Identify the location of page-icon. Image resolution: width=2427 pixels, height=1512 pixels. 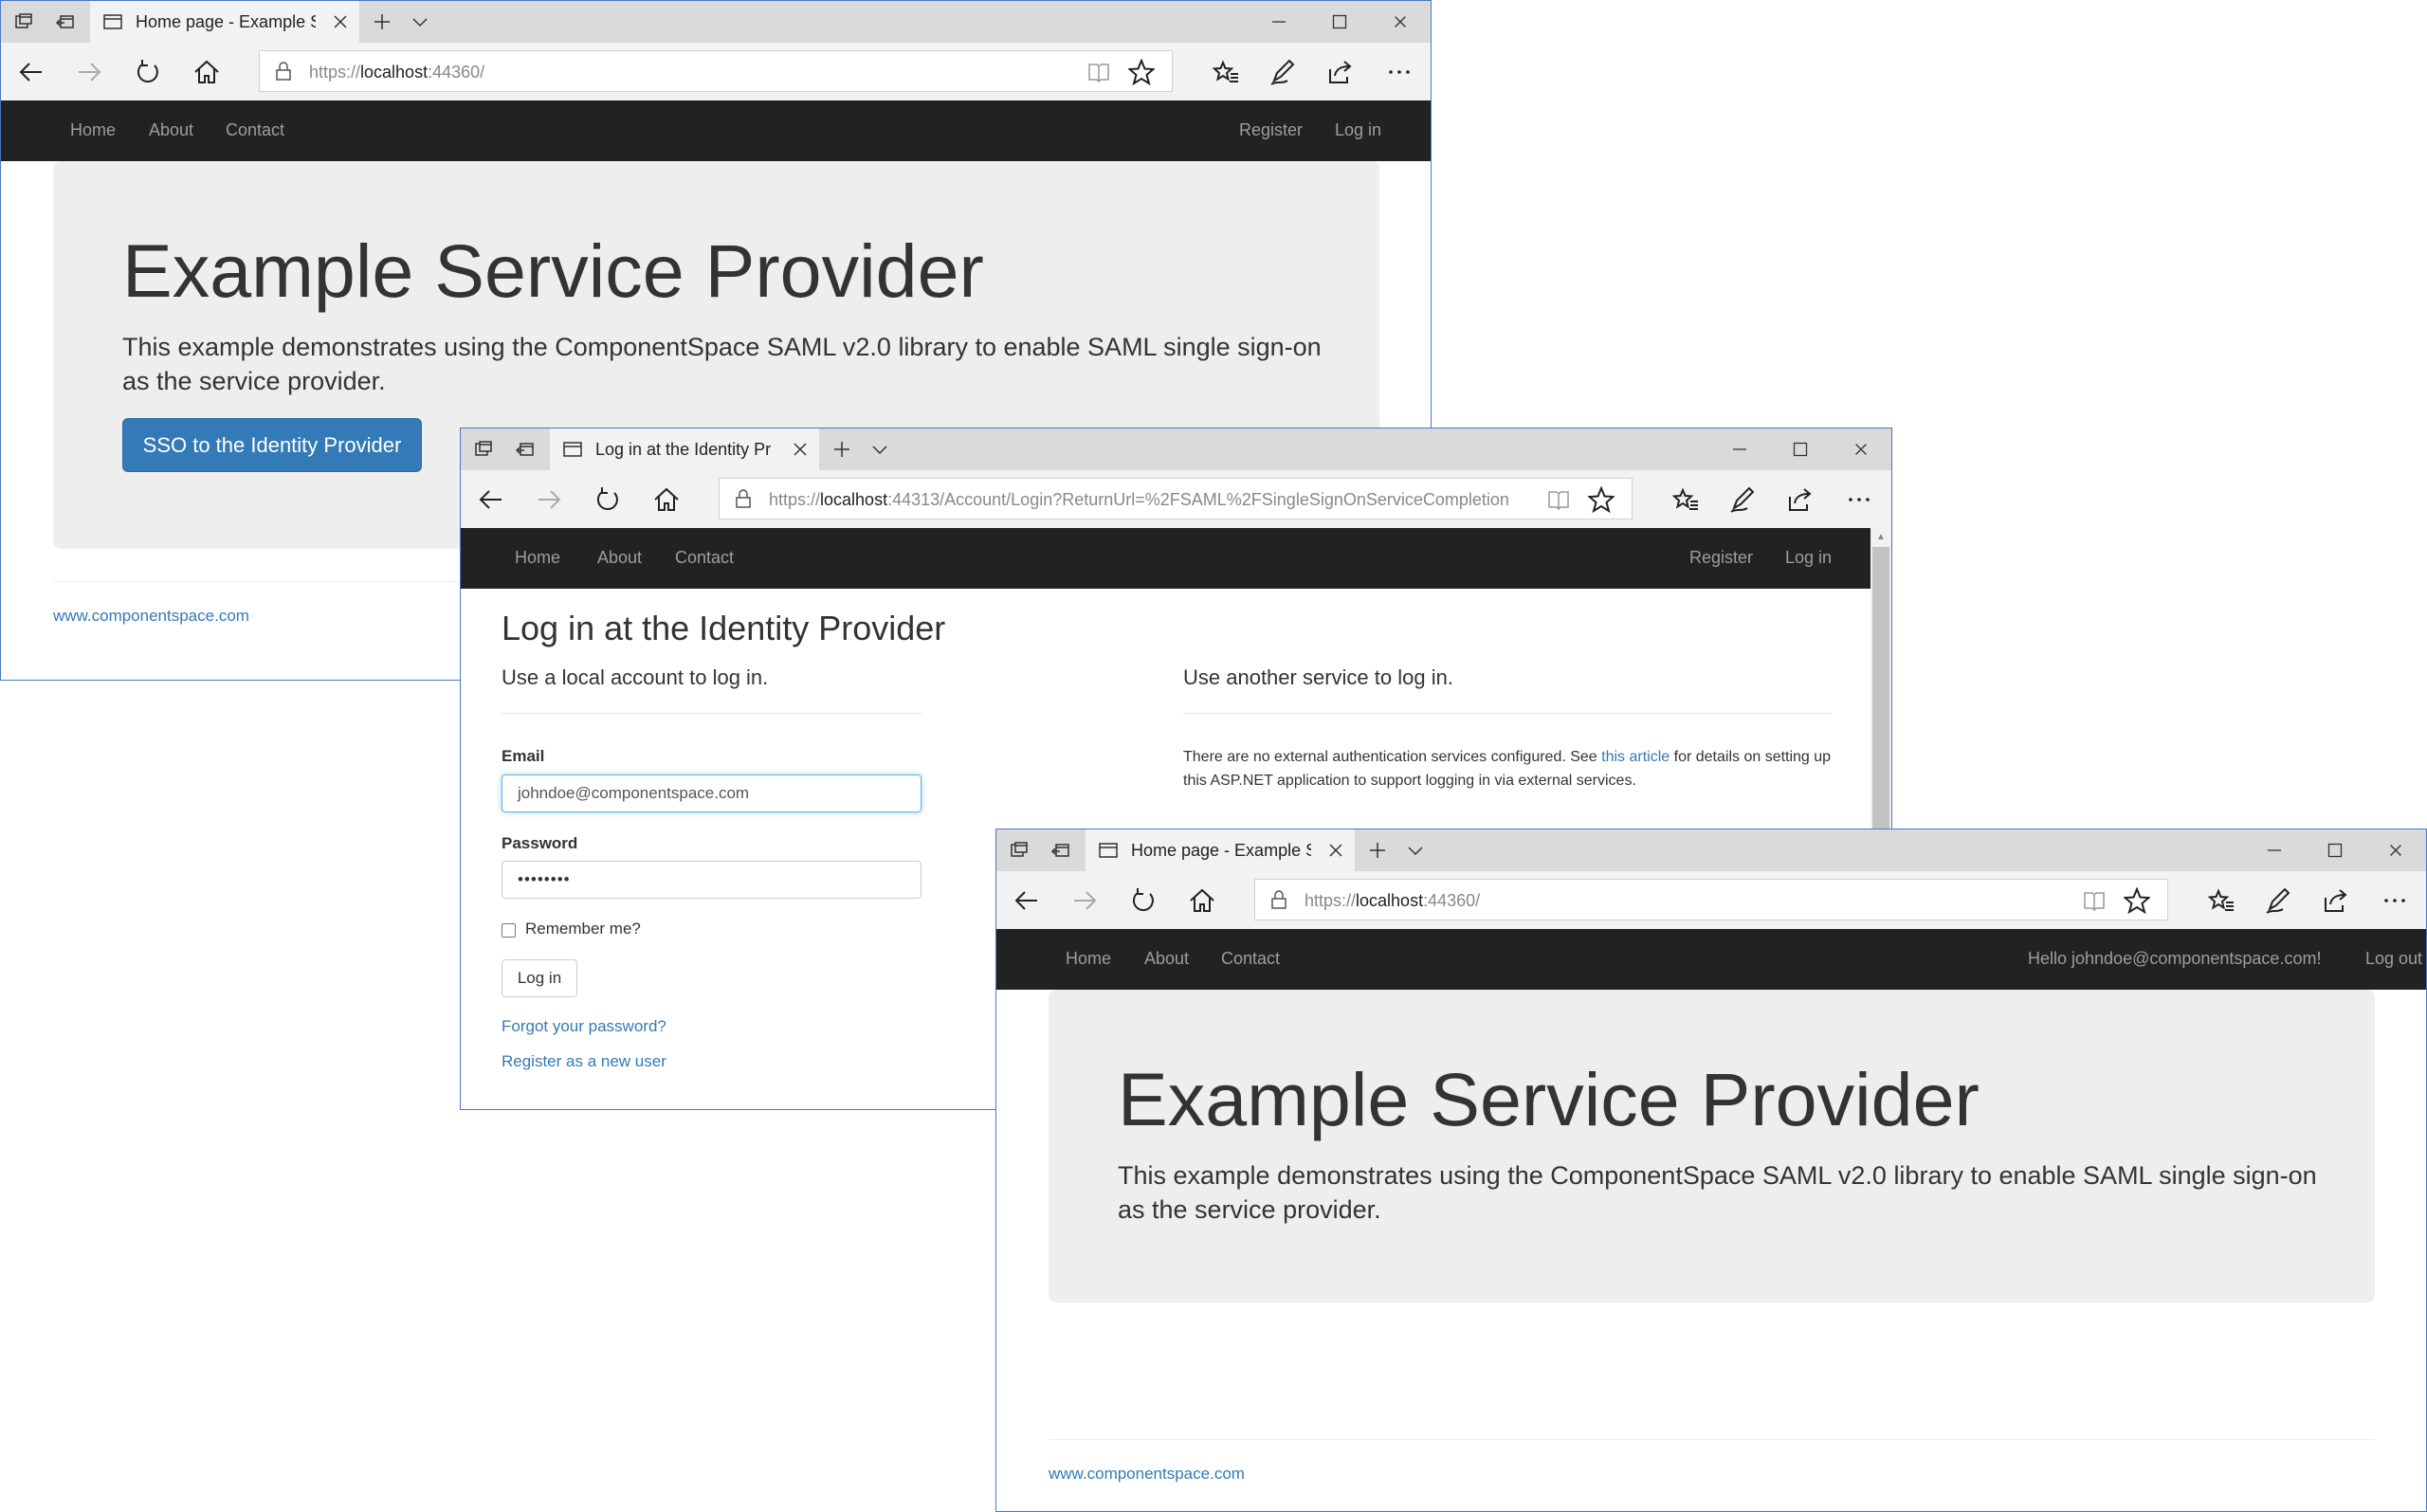
(1108, 851).